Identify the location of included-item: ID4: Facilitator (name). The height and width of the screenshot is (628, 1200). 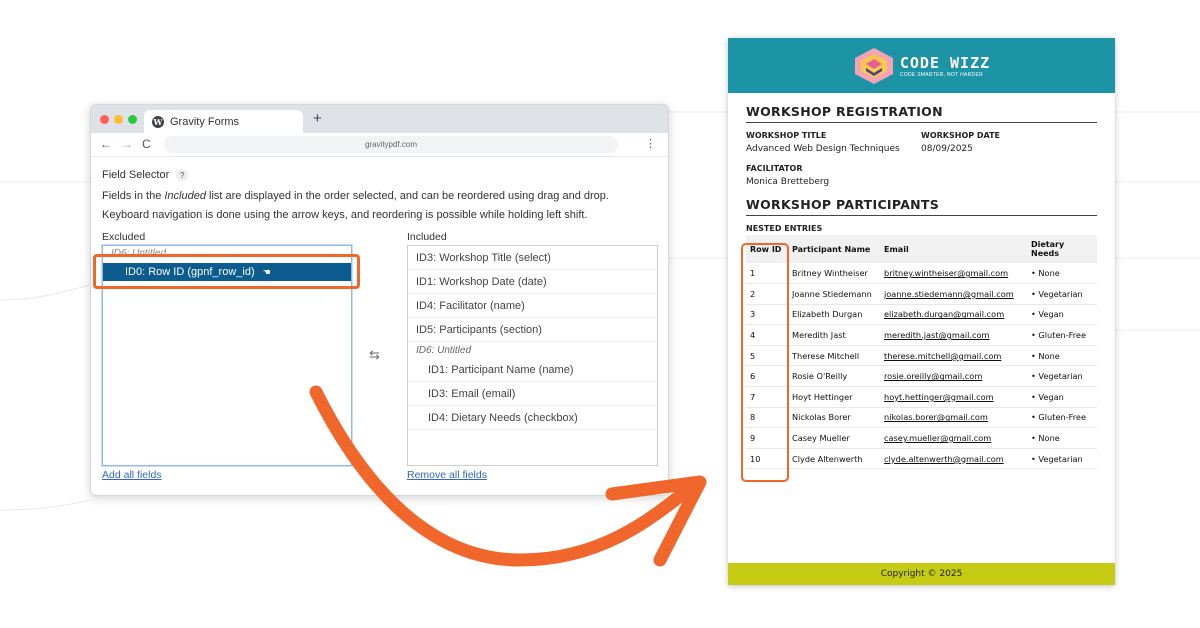
(532, 306).